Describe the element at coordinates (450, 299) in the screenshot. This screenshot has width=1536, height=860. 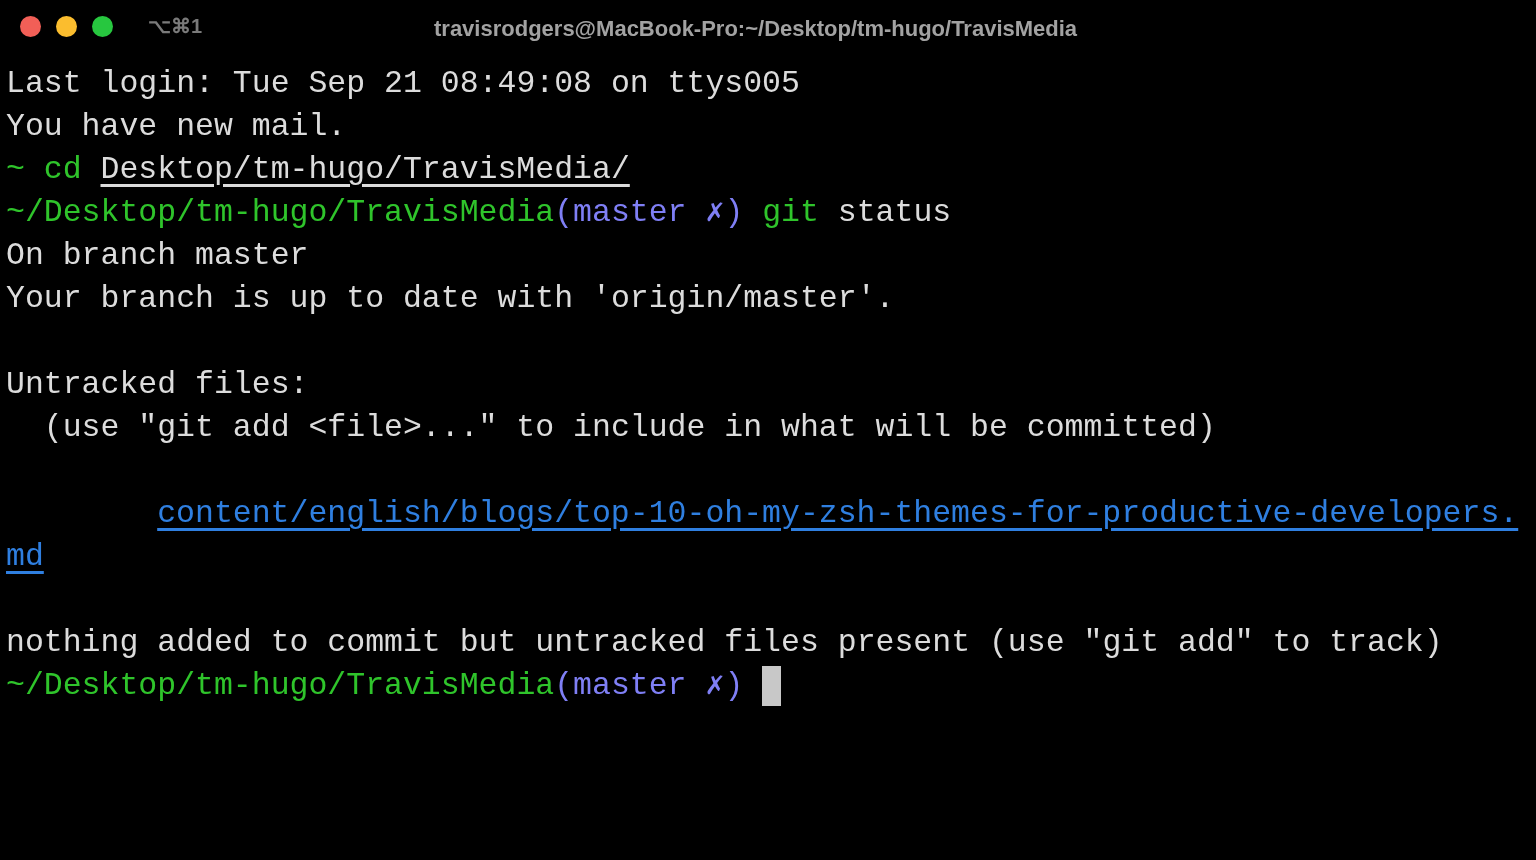
I see `output-text: Your branch is up to date with 'origin/master'.` at that location.